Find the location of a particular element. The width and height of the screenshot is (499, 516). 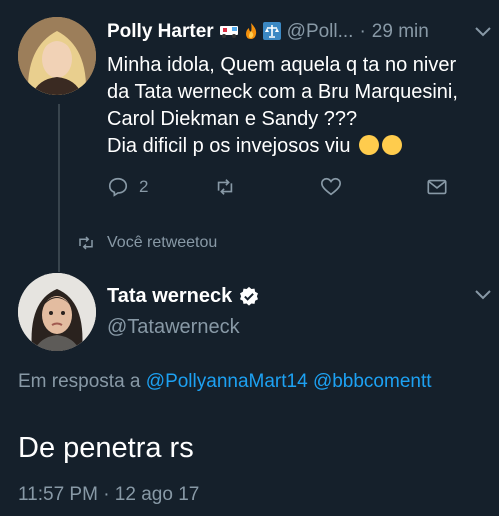

message-action is located at coordinates (437, 187).